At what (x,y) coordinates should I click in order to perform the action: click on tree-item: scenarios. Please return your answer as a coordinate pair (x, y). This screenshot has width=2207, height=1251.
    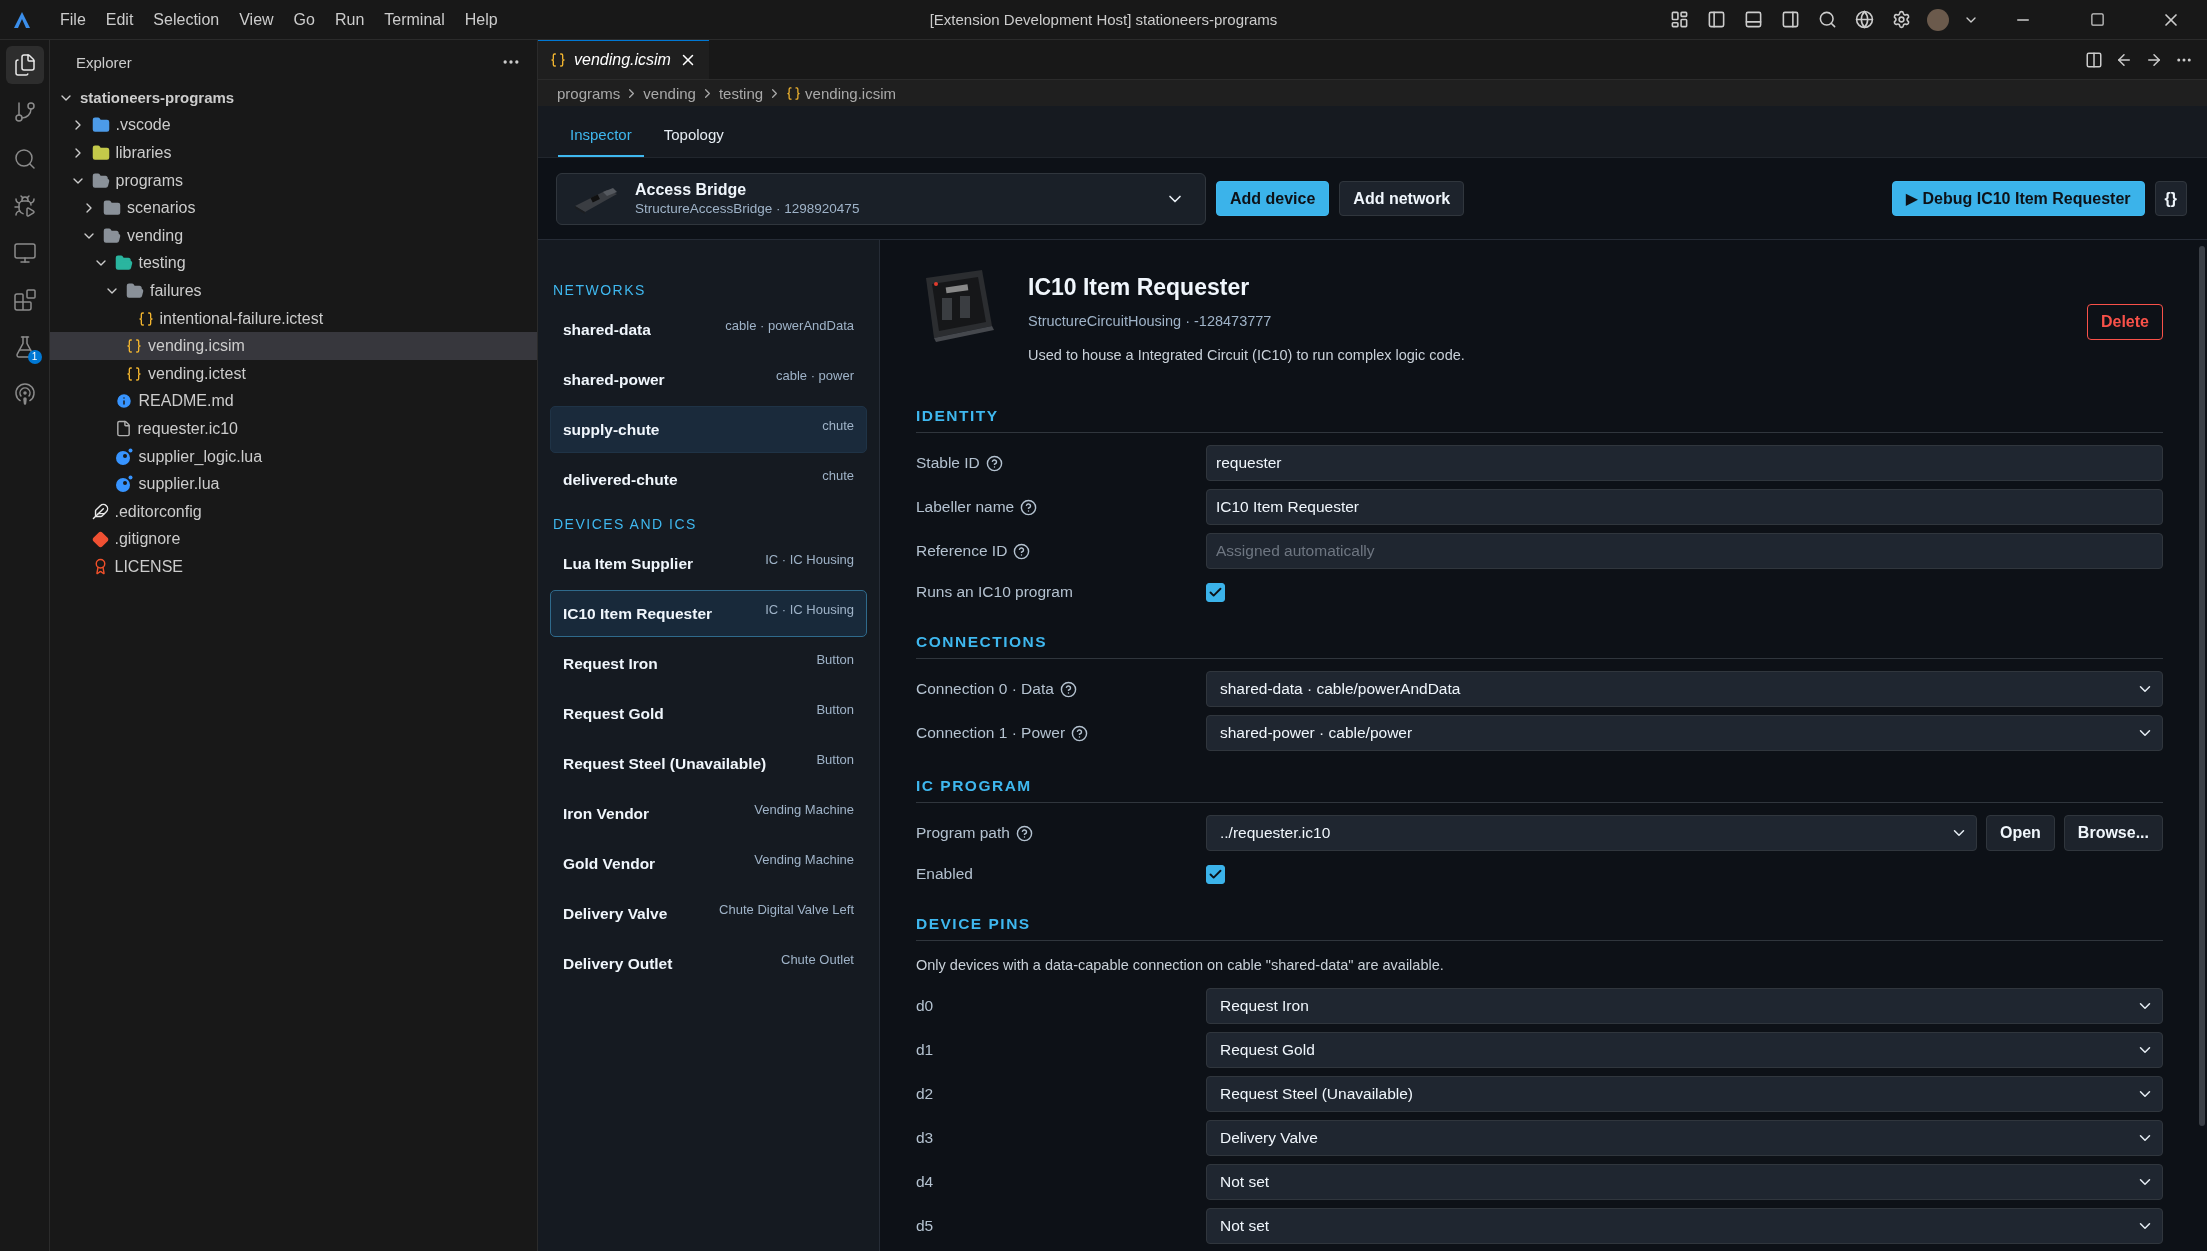
    Looking at the image, I should click on (293, 208).